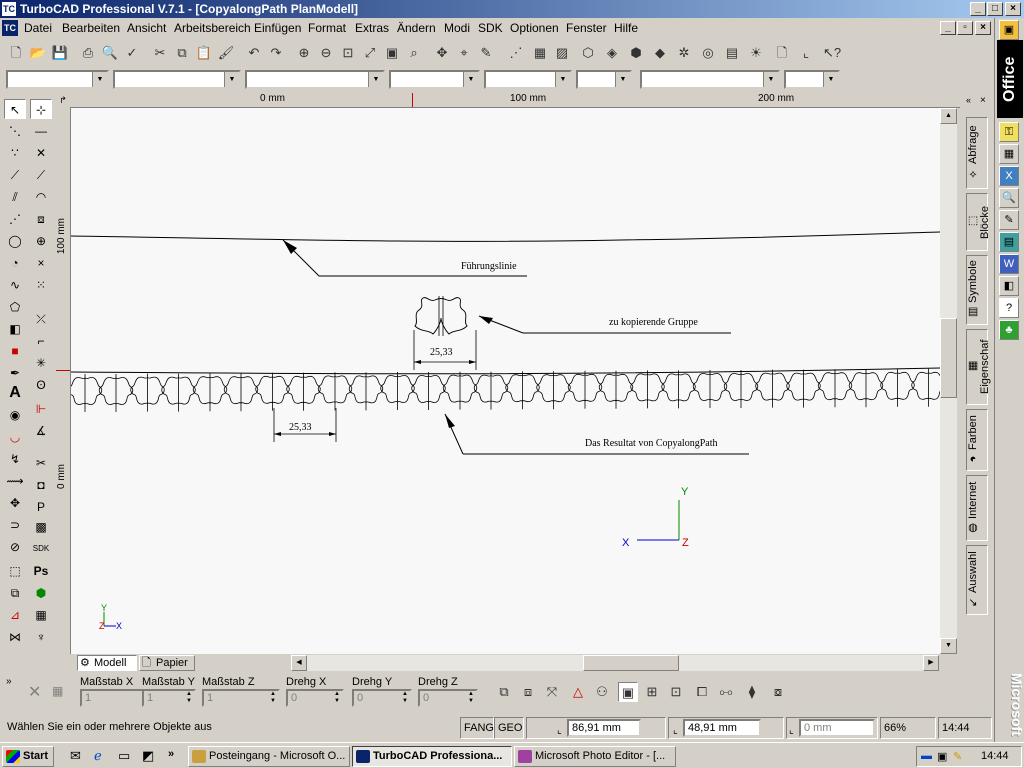 The height and width of the screenshot is (768, 1024). I want to click on select-arrow-icon: ↖, so click(15, 109).